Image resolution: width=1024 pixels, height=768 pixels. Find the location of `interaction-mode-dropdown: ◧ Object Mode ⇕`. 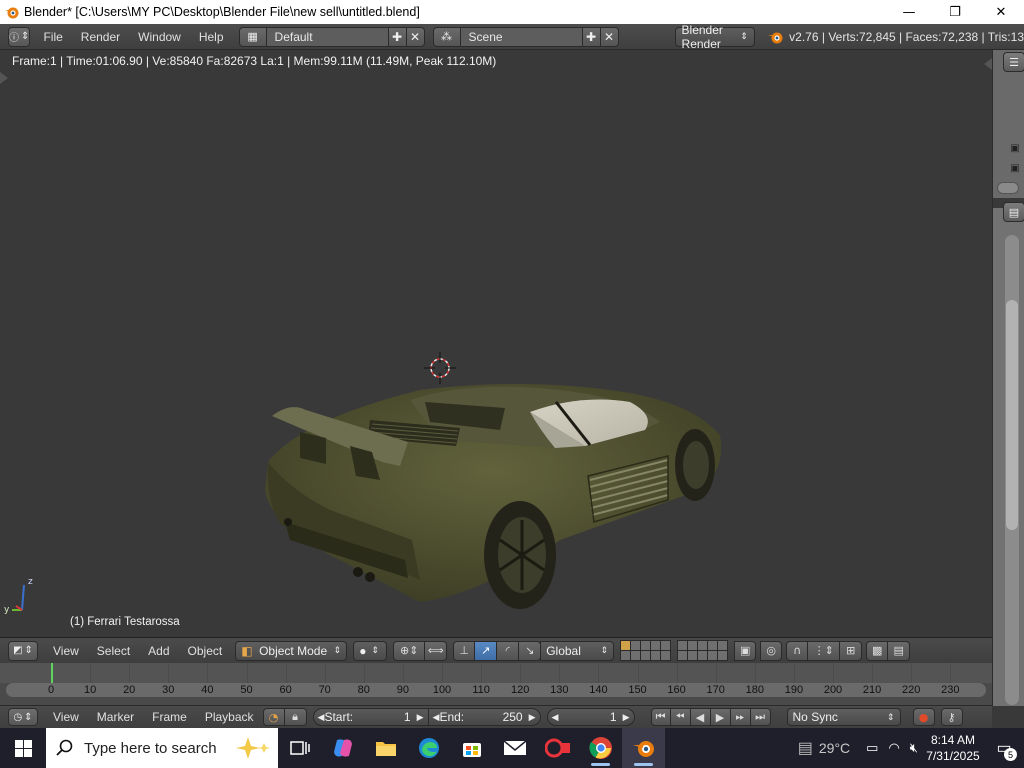

interaction-mode-dropdown: ◧ Object Mode ⇕ is located at coordinates (291, 650).